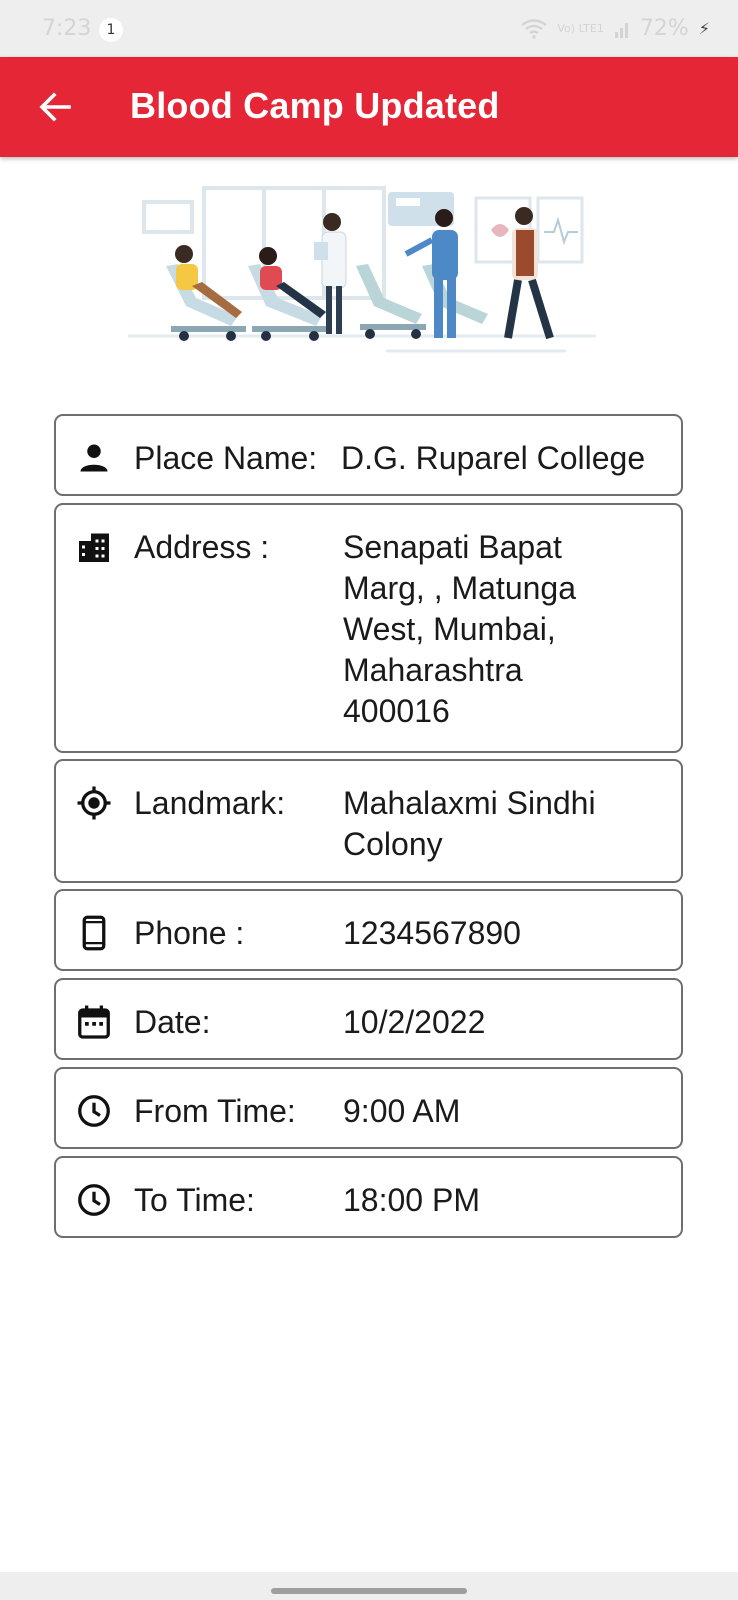 This screenshot has height=1600, width=738. What do you see at coordinates (704, 28) in the screenshot?
I see `charging-icon: ⚡` at bounding box center [704, 28].